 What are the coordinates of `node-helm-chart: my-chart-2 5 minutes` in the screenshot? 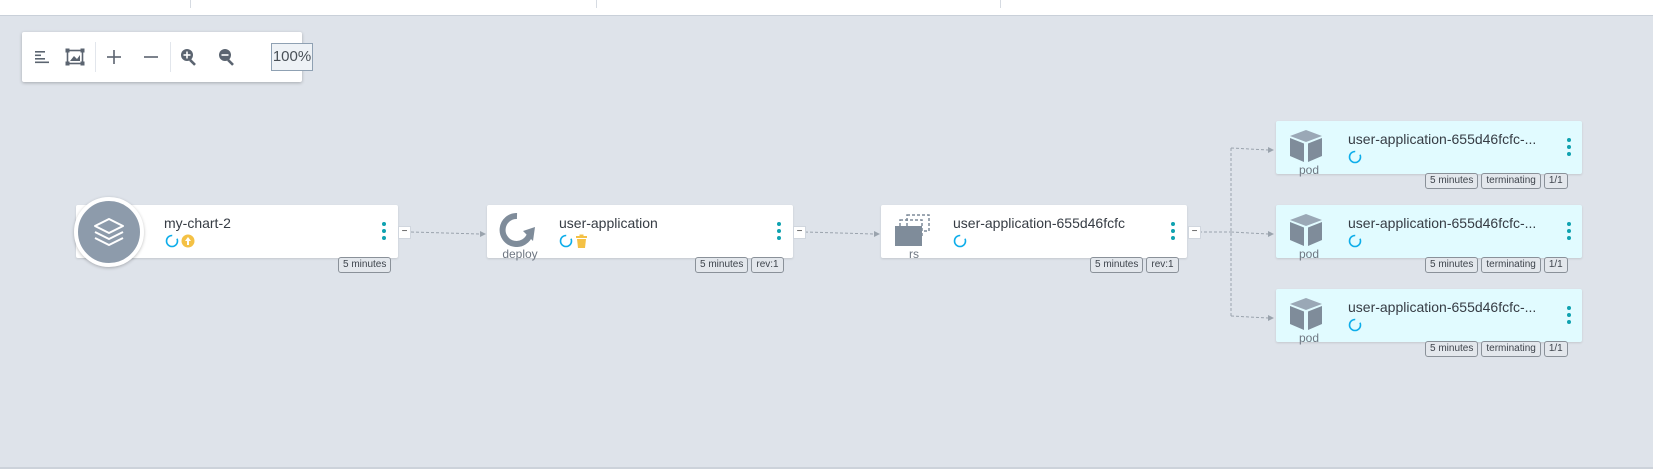 It's located at (236, 235).